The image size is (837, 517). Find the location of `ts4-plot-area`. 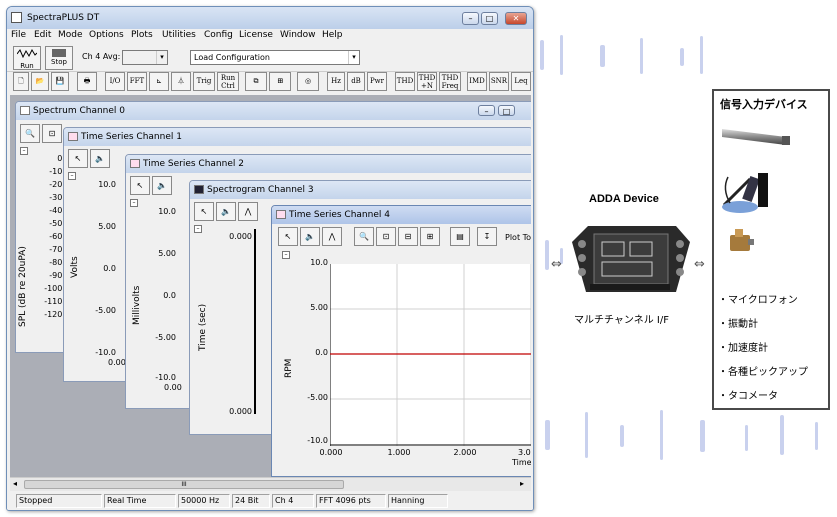

ts4-plot-area is located at coordinates (430, 355).